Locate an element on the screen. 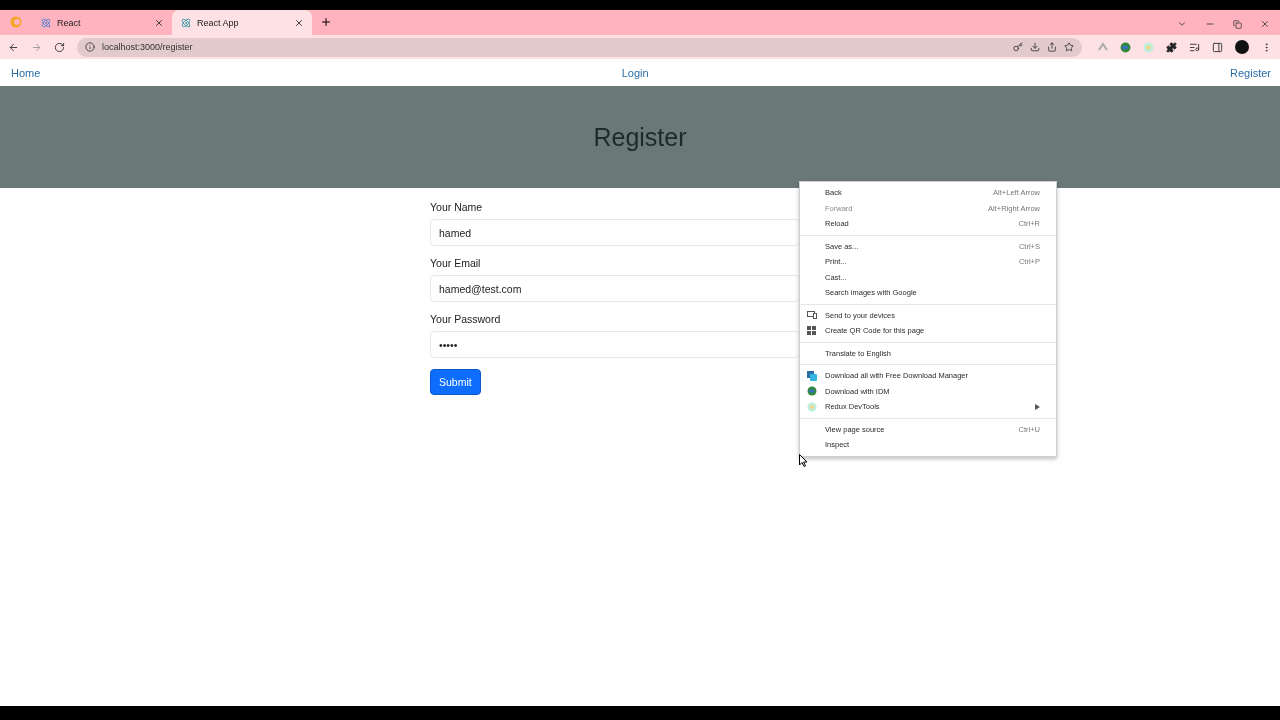 The width and height of the screenshot is (1280, 720). star-icon is located at coordinates (1069, 47).